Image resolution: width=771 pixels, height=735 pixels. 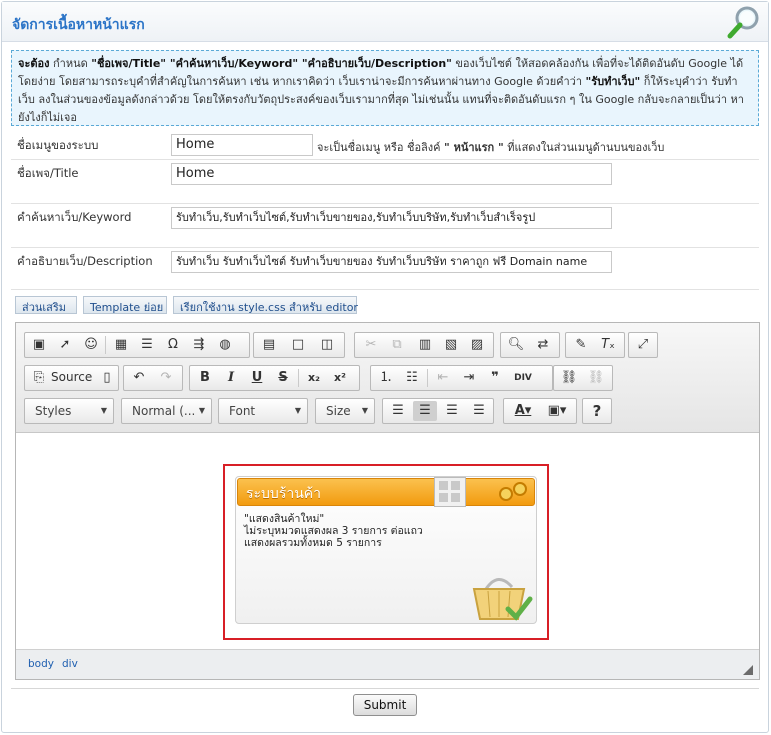 I want to click on clipboard-group: ✂ ⧉ ▥ ▧ ▨, so click(x=424, y=345).